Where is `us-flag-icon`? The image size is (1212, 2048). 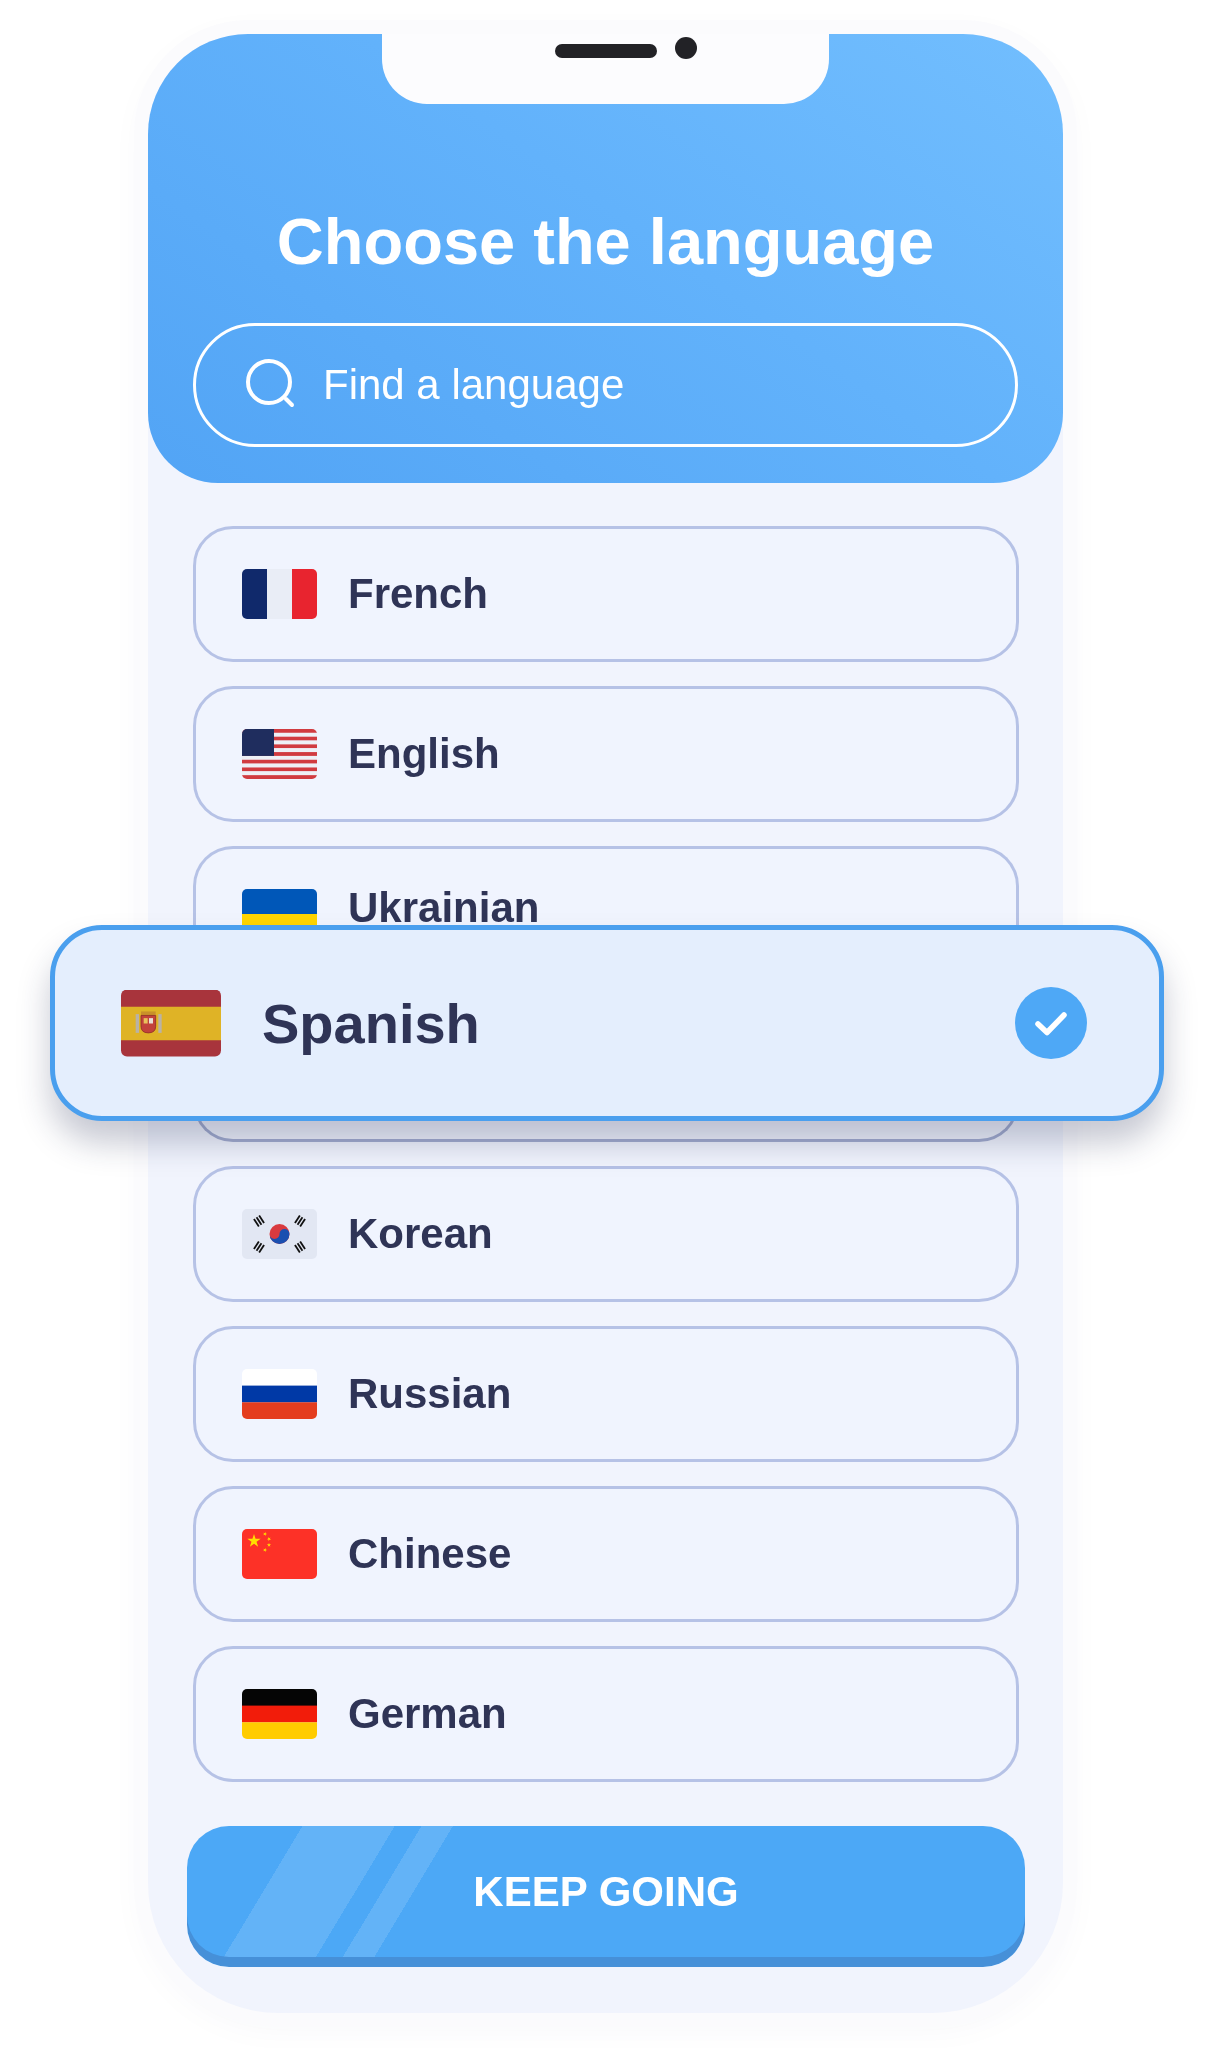
us-flag-icon is located at coordinates (279, 754).